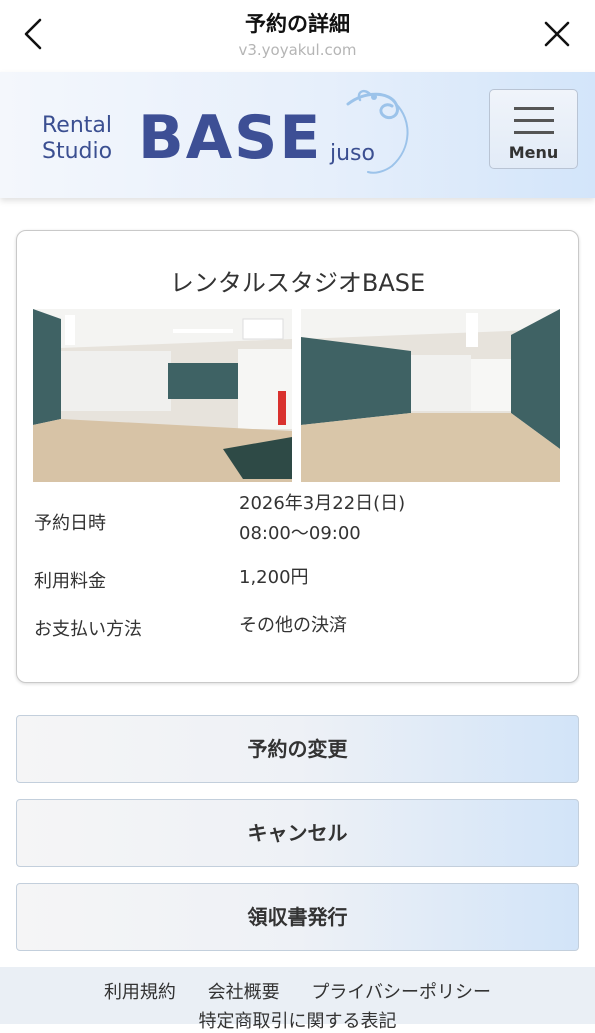 The image size is (595, 1033). I want to click on logo-studio-text: Studio, so click(77, 151).